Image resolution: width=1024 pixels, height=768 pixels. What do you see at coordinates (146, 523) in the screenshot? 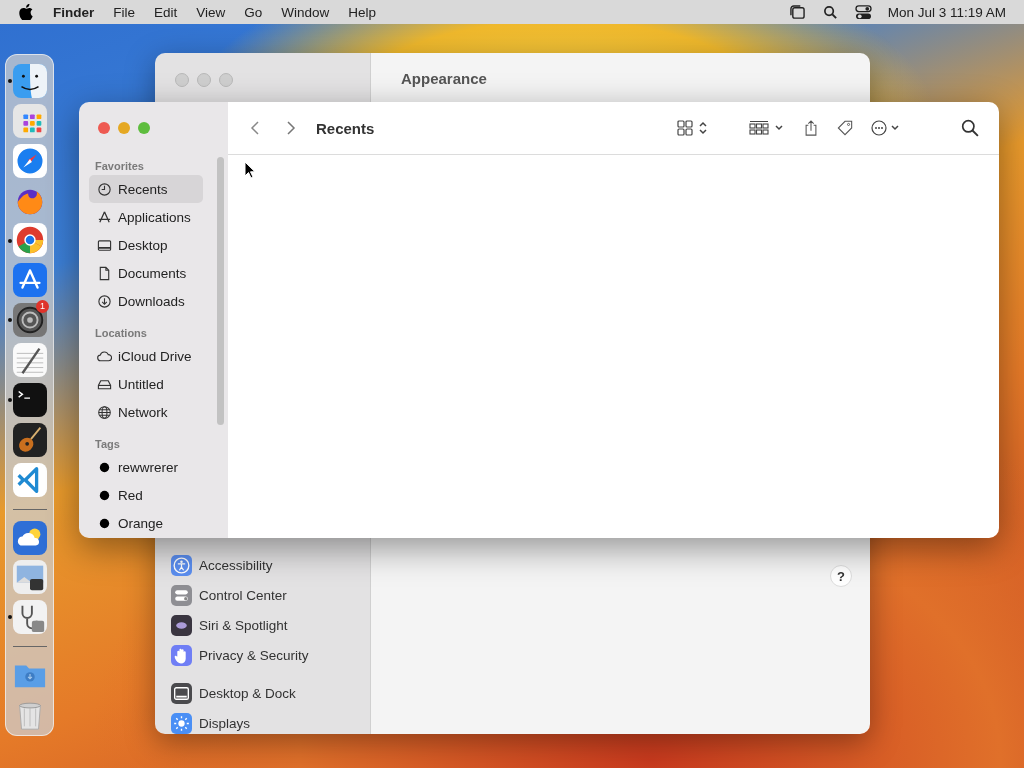
I see `sidebar-item: Orange` at bounding box center [146, 523].